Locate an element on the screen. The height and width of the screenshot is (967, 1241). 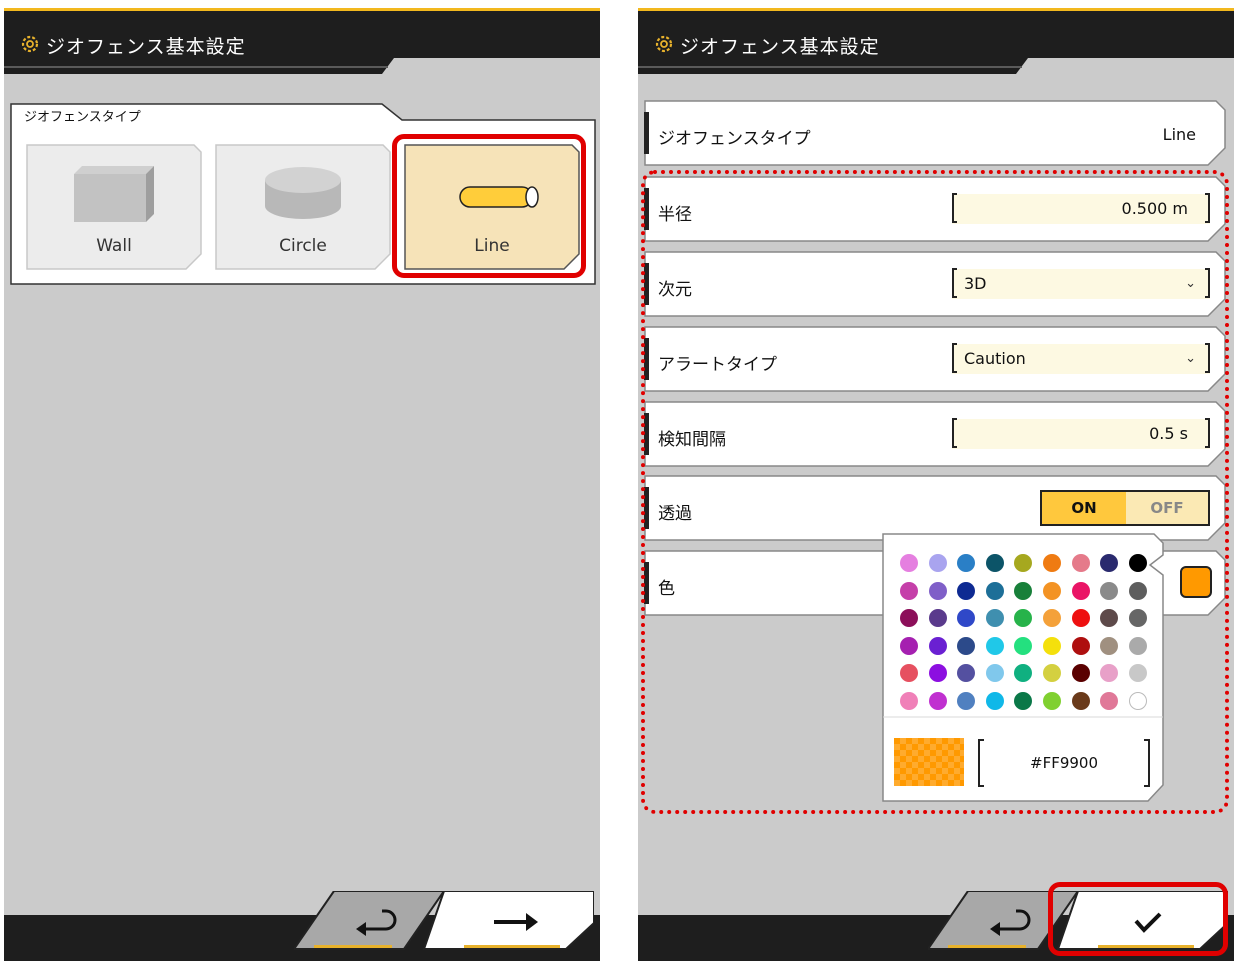
bottom-nav-buttons is located at coordinates (444, 921).